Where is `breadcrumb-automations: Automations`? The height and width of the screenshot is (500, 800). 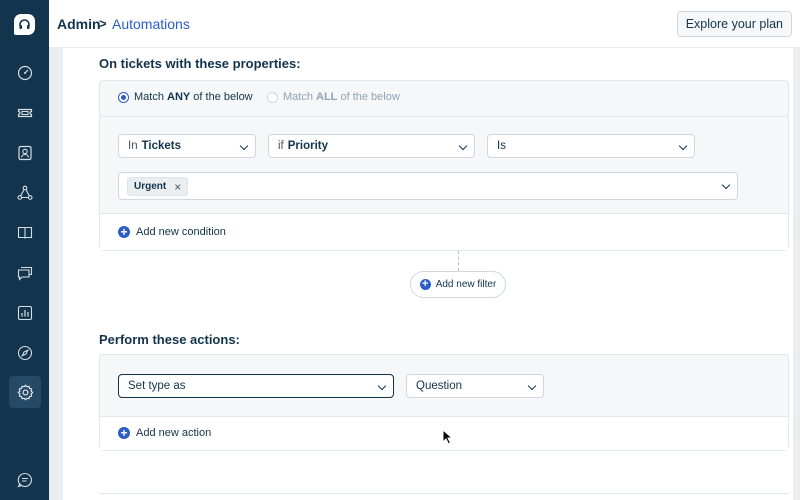
breadcrumb-automations: Automations is located at coordinates (151, 24).